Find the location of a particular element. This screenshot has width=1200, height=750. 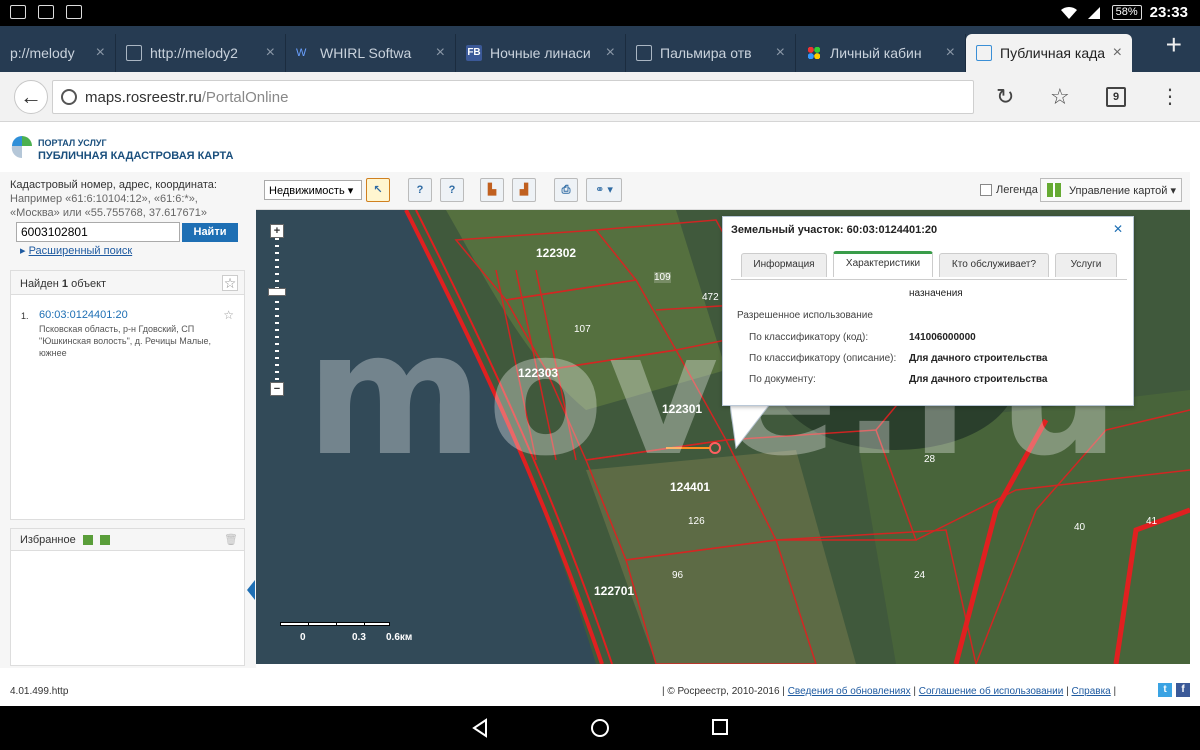

result-link: 60:03:0124401:20 is located at coordinates (129, 315).